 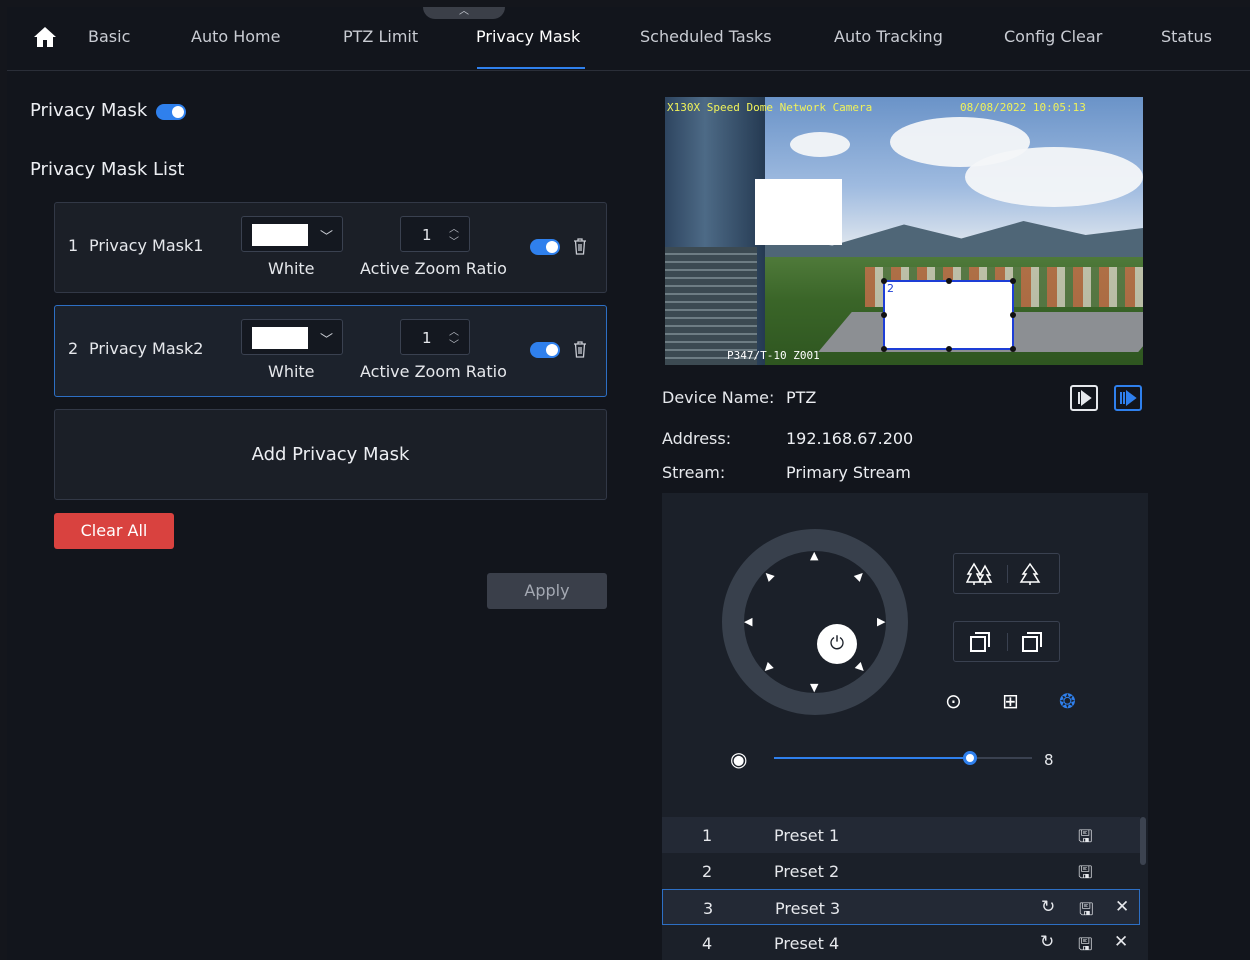 I want to click on tab-basic: Basic, so click(x=109, y=36).